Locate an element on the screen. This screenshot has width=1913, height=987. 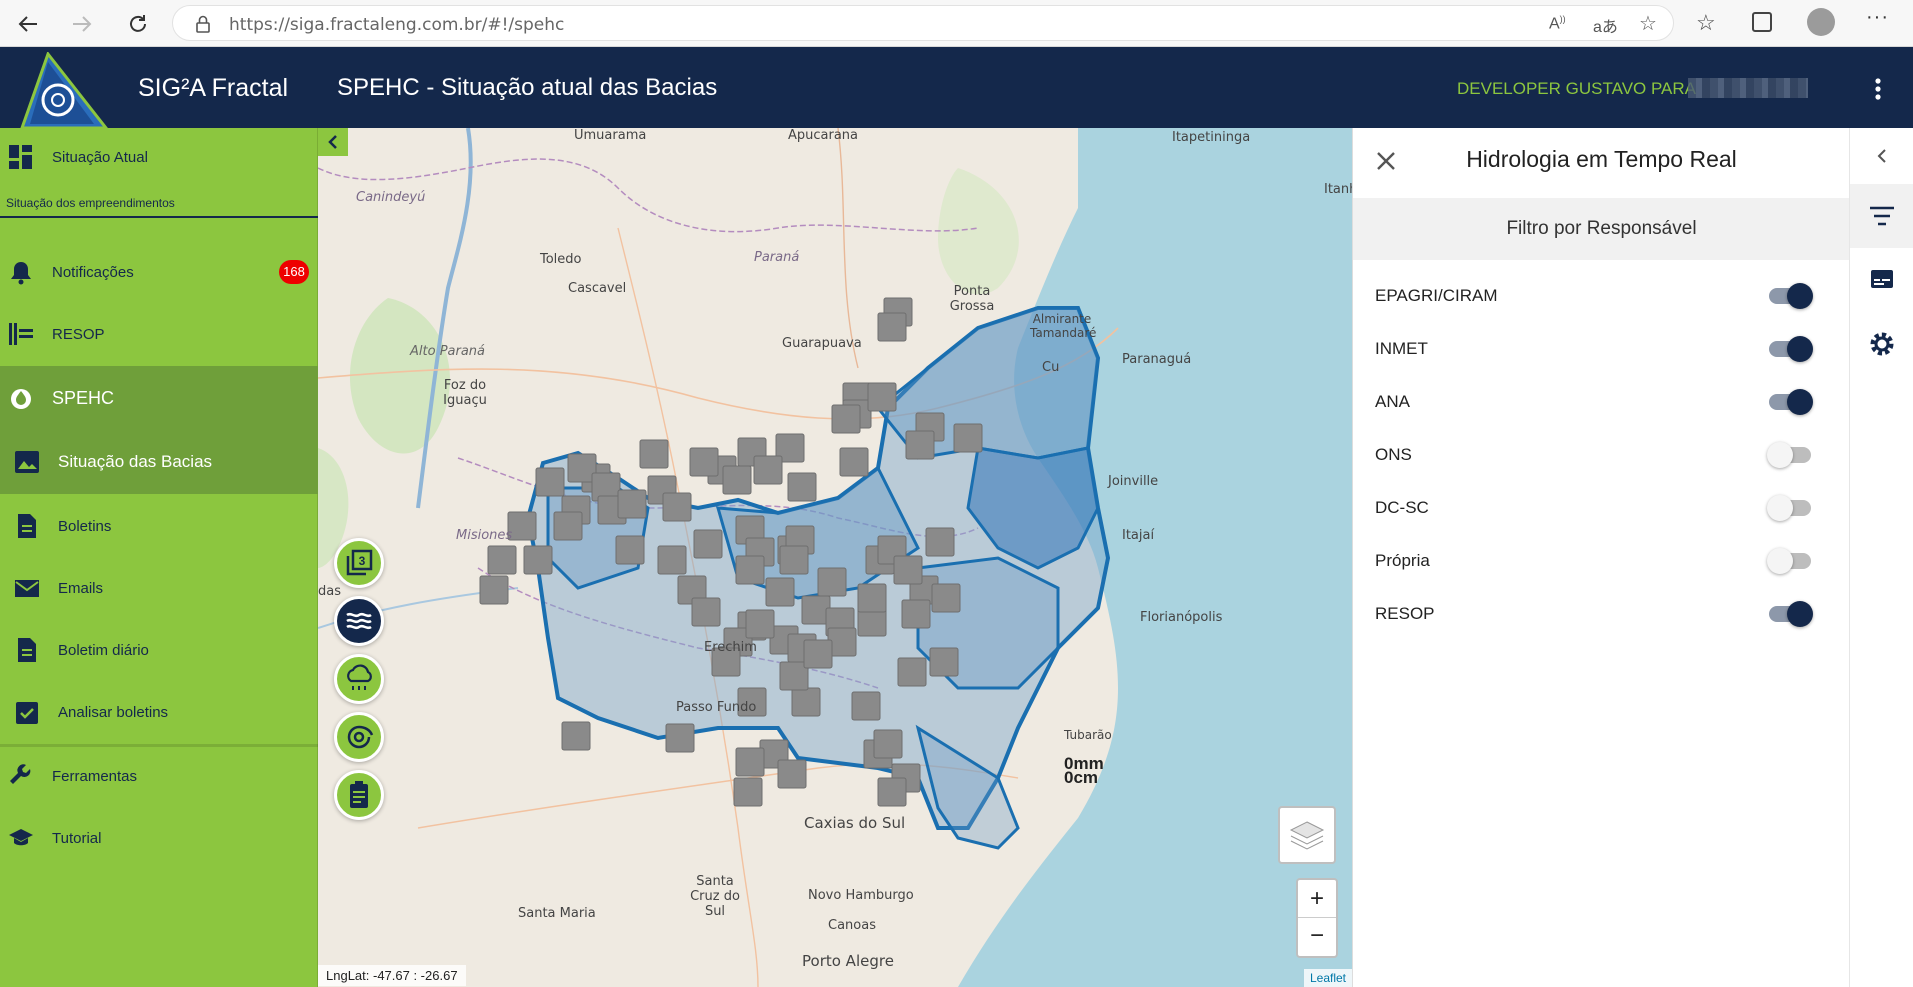
layers-control is located at coordinates (1307, 835).